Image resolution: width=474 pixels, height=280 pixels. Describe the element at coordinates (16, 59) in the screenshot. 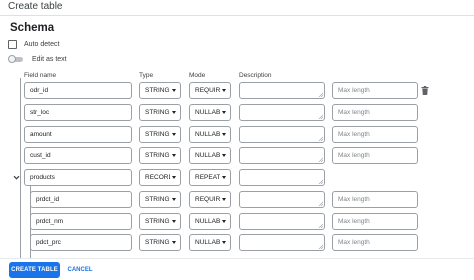

I see `edit-as-text-toggle` at that location.